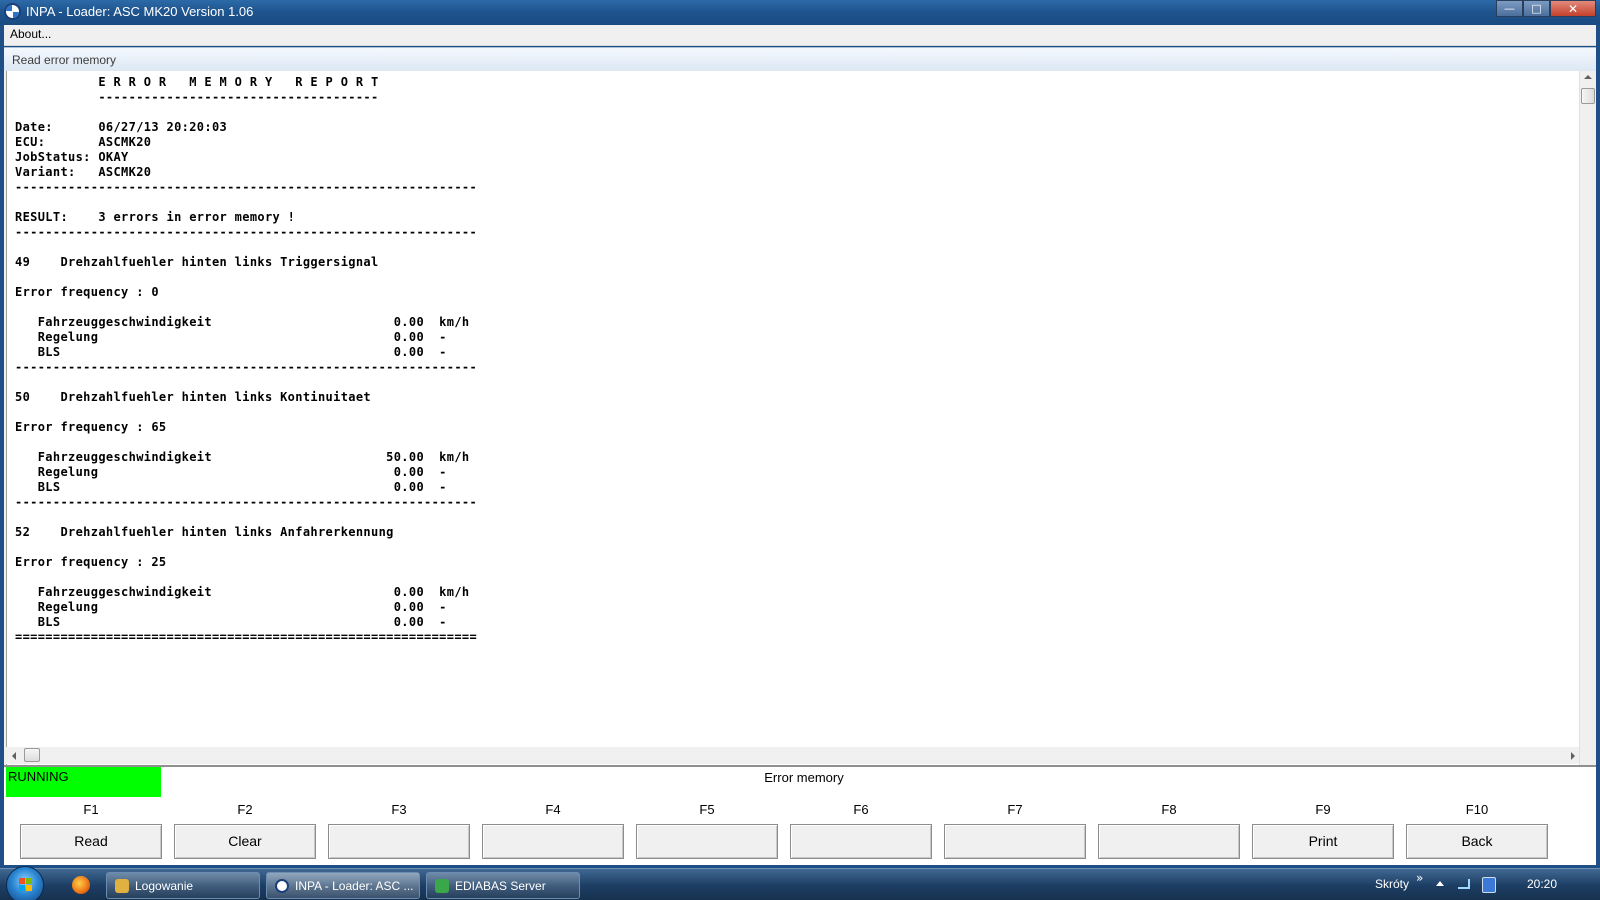 The width and height of the screenshot is (1600, 900). I want to click on fkey-label: F2, so click(245, 809).